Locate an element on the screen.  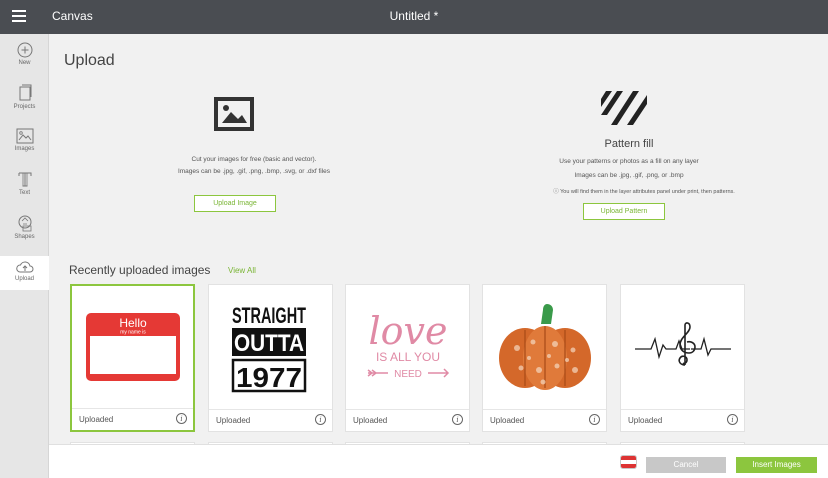
page-title: Upload is located at coordinates (89, 60).